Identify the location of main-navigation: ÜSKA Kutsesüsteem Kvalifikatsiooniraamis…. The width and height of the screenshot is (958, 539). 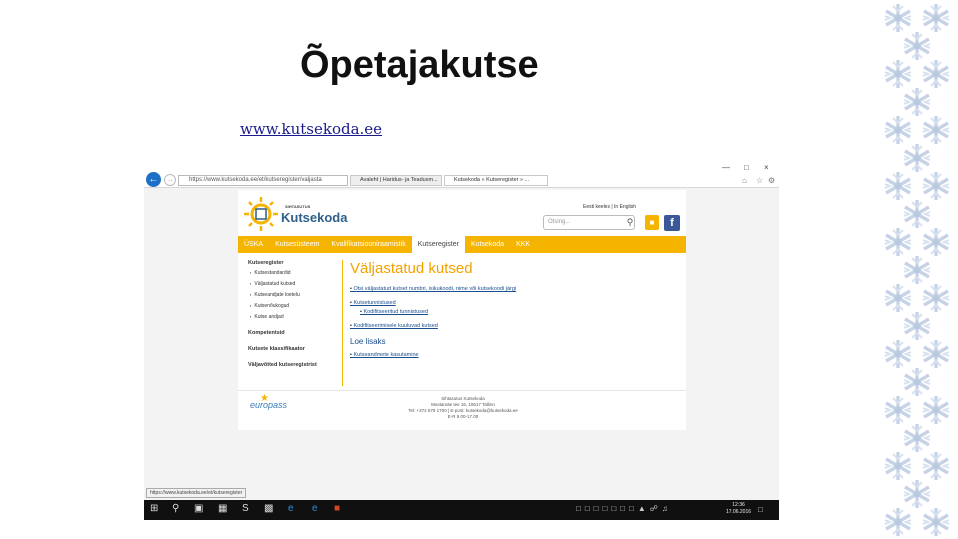
(462, 244).